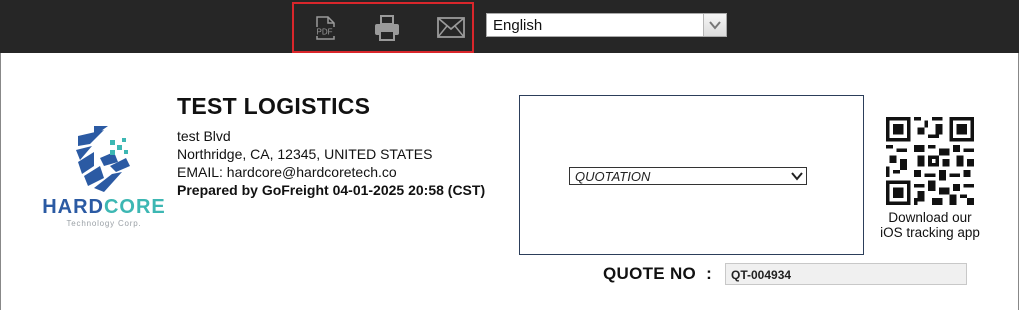 Image resolution: width=1019 pixels, height=310 pixels. What do you see at coordinates (761, 275) in the screenshot?
I see `quote-number-value: QT-004934` at bounding box center [761, 275].